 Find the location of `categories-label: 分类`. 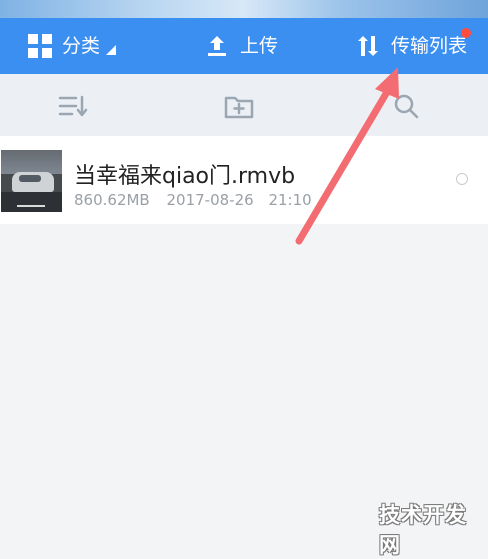

categories-label: 分类 is located at coordinates (81, 45).